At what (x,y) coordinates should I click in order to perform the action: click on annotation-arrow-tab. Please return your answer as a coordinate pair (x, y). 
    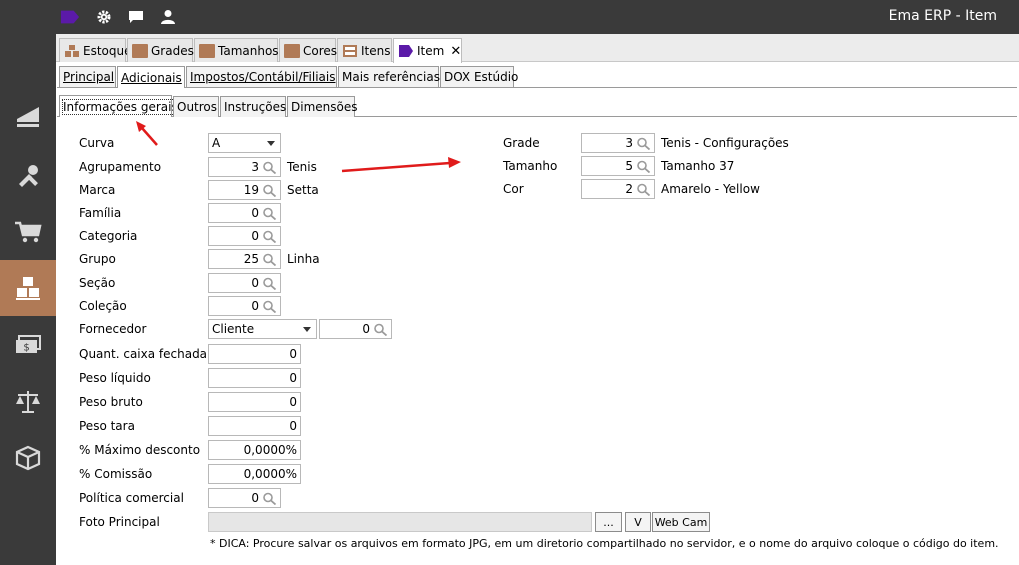
    Looking at the image, I should click on (147, 133).